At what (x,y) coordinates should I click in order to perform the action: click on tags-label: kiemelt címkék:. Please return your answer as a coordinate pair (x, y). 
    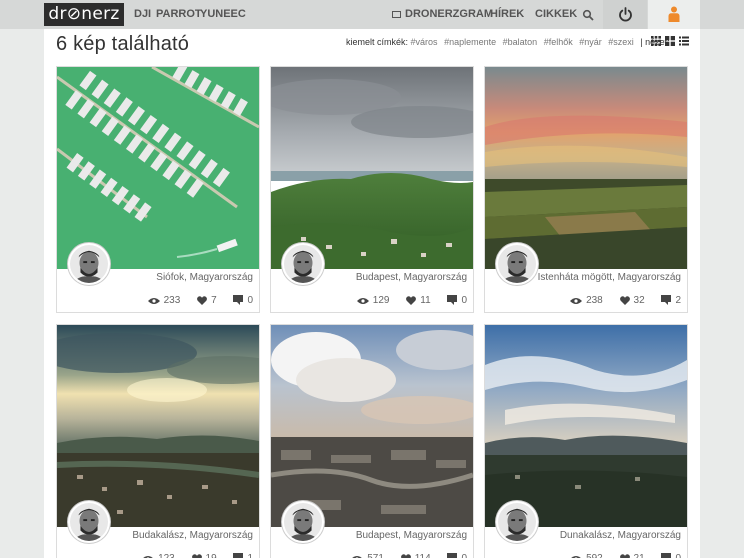
    Looking at the image, I should click on (377, 42).